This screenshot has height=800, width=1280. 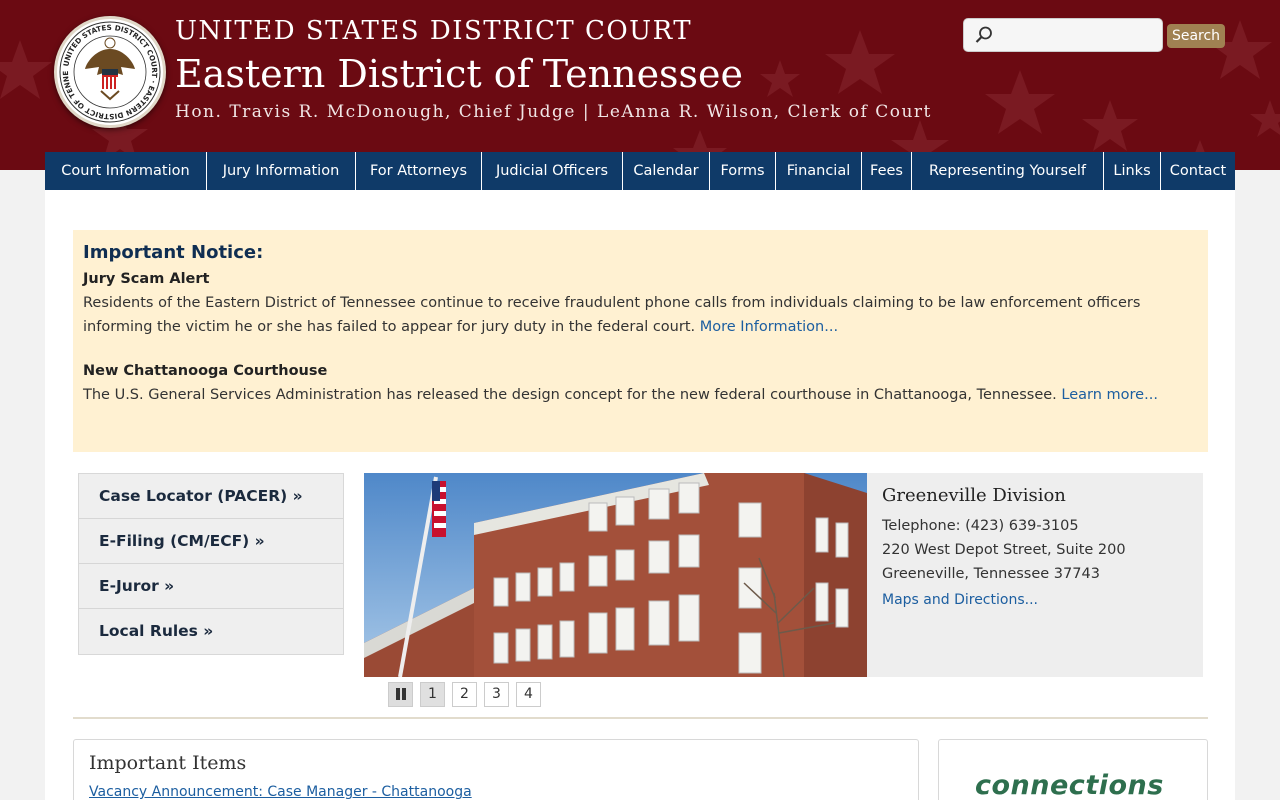 I want to click on search-button: Search, so click(x=1196, y=36).